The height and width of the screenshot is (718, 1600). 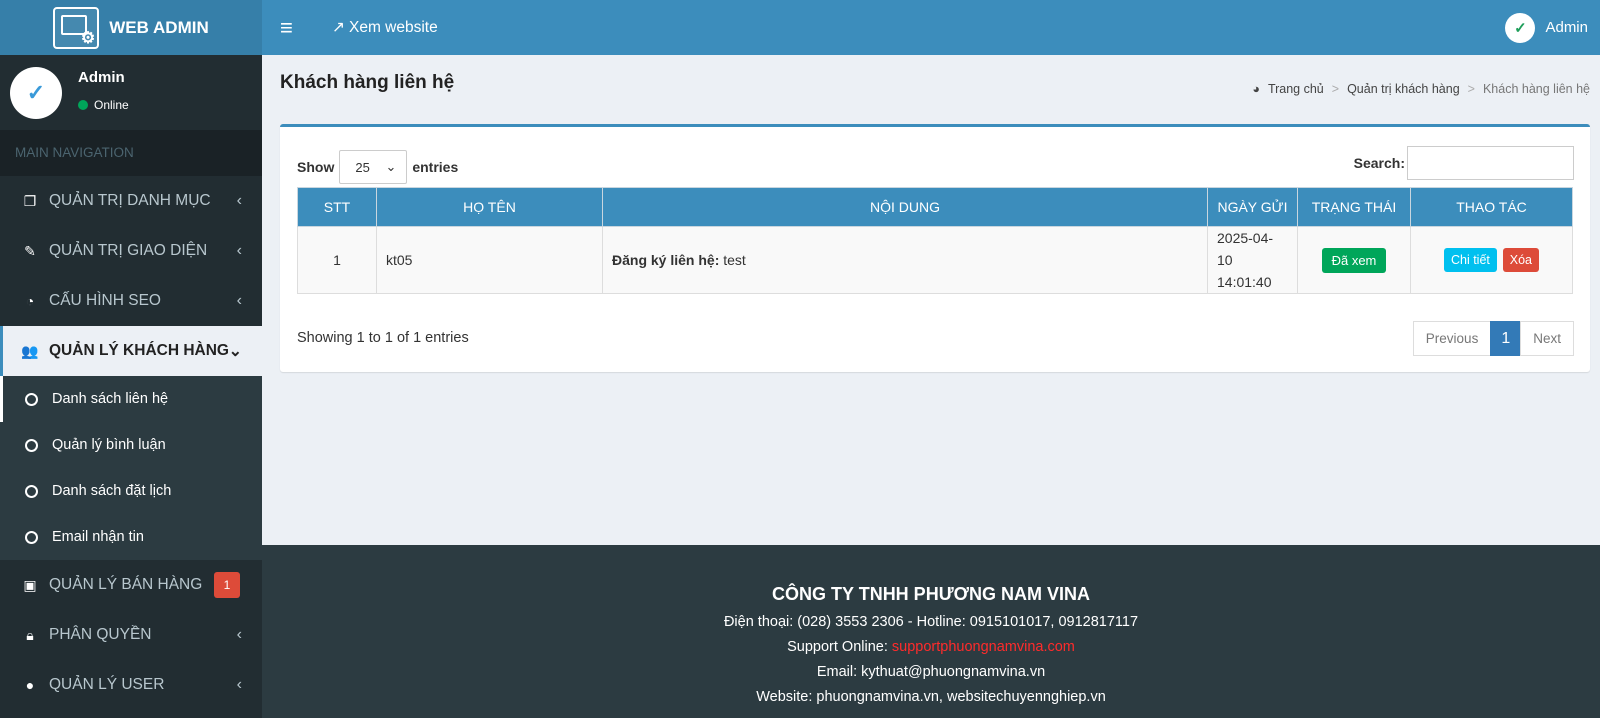 I want to click on sidebar-item-label: PHÂN QUYỀN, so click(x=100, y=634).